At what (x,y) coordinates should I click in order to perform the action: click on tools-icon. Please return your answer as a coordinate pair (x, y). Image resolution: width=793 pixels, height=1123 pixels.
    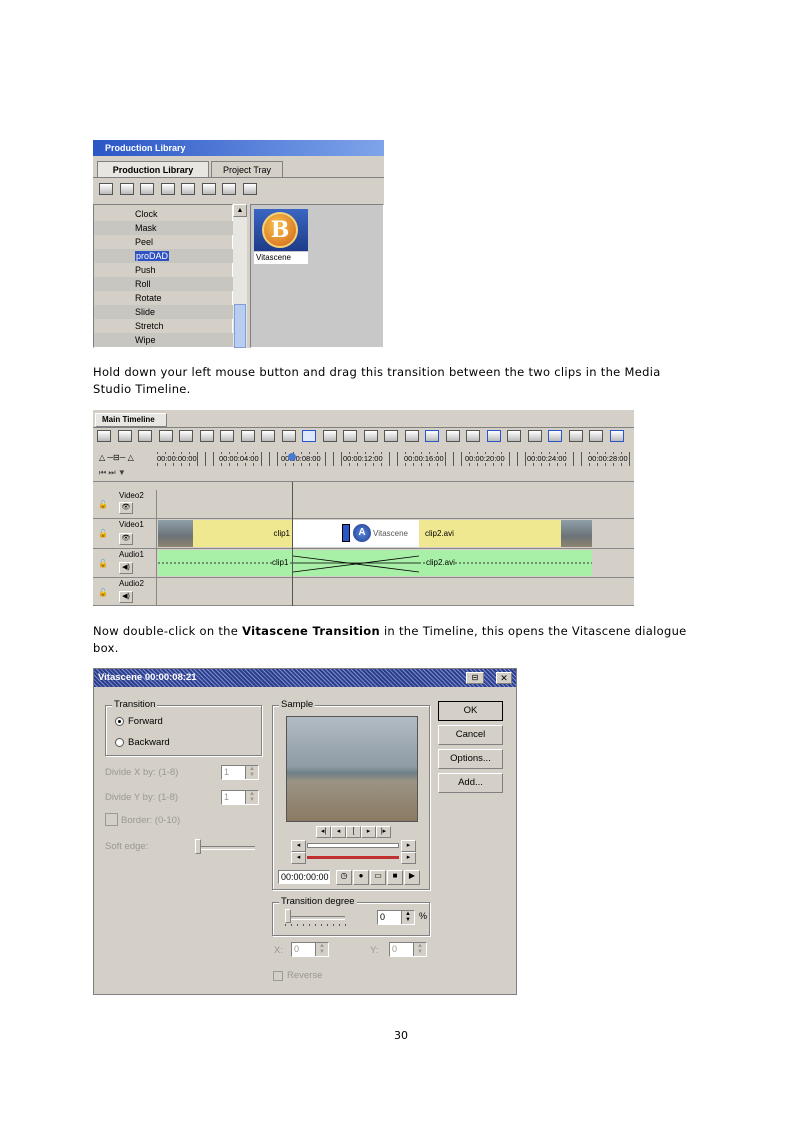
    Looking at the image, I should click on (268, 436).